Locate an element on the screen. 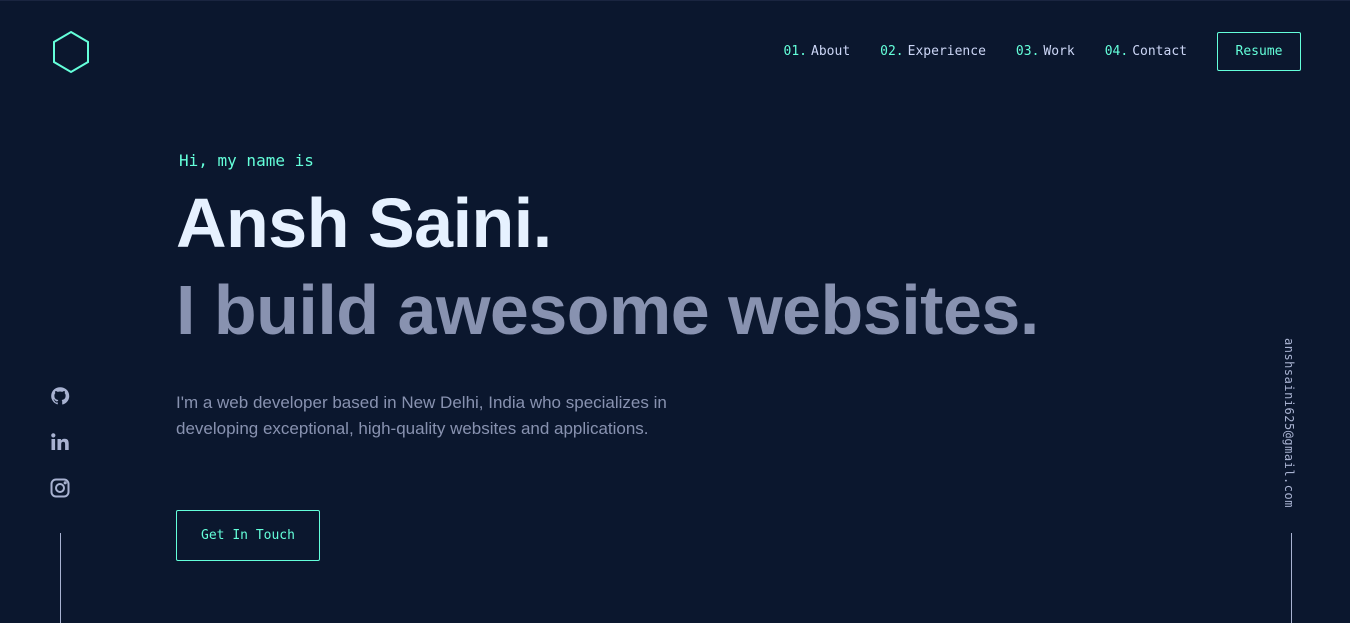  nav-item-experience: 02. Experience is located at coordinates (933, 51).